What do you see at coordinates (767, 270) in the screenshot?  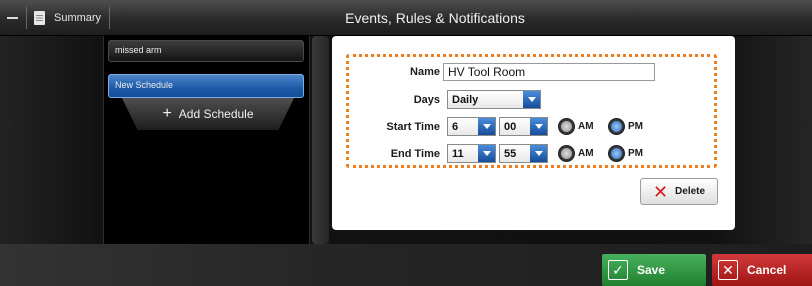 I see `cancel-label: Cancel` at bounding box center [767, 270].